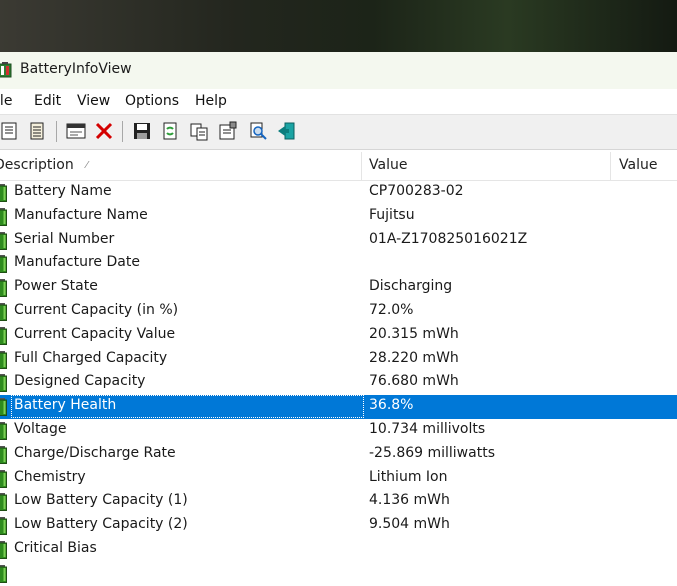 This screenshot has height=586, width=677. Describe the element at coordinates (6, 101) in the screenshot. I see `menu-file: File` at that location.